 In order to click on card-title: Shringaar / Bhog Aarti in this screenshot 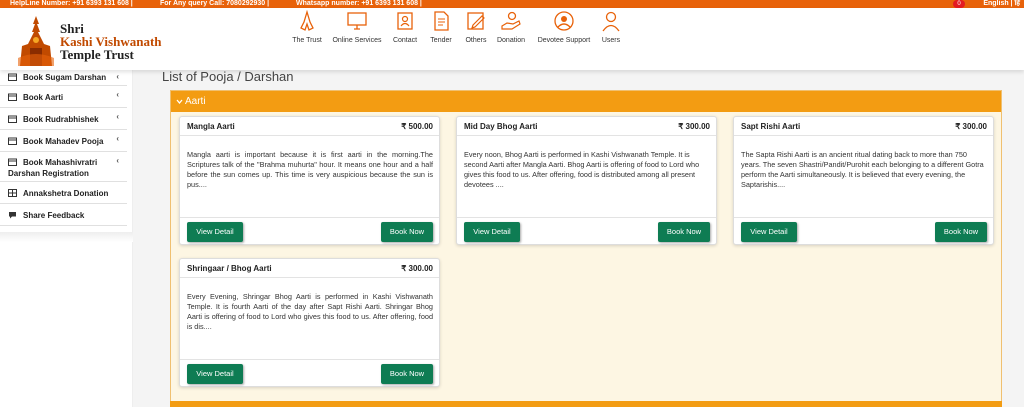, I will do `click(229, 268)`.